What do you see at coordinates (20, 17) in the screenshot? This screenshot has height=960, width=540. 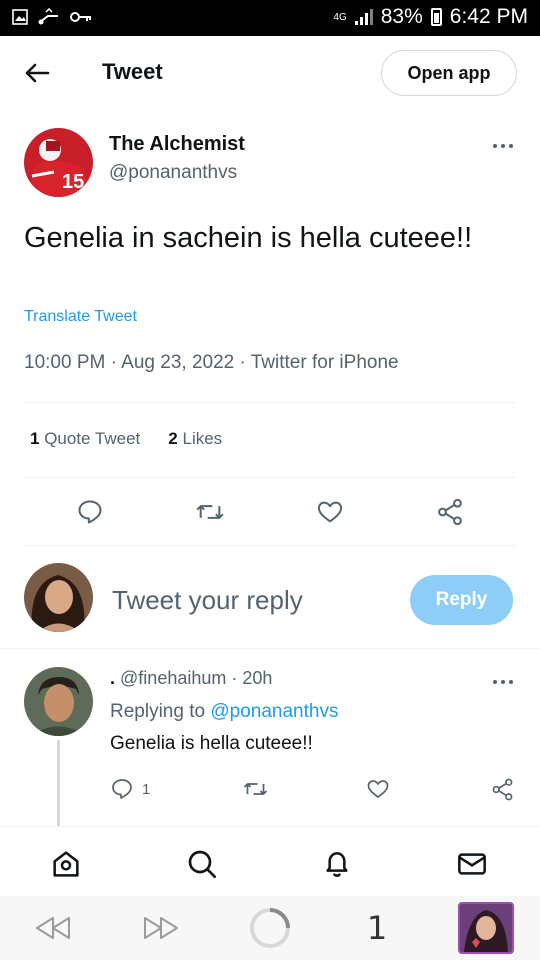 I see `gallery-notification-icon` at bounding box center [20, 17].